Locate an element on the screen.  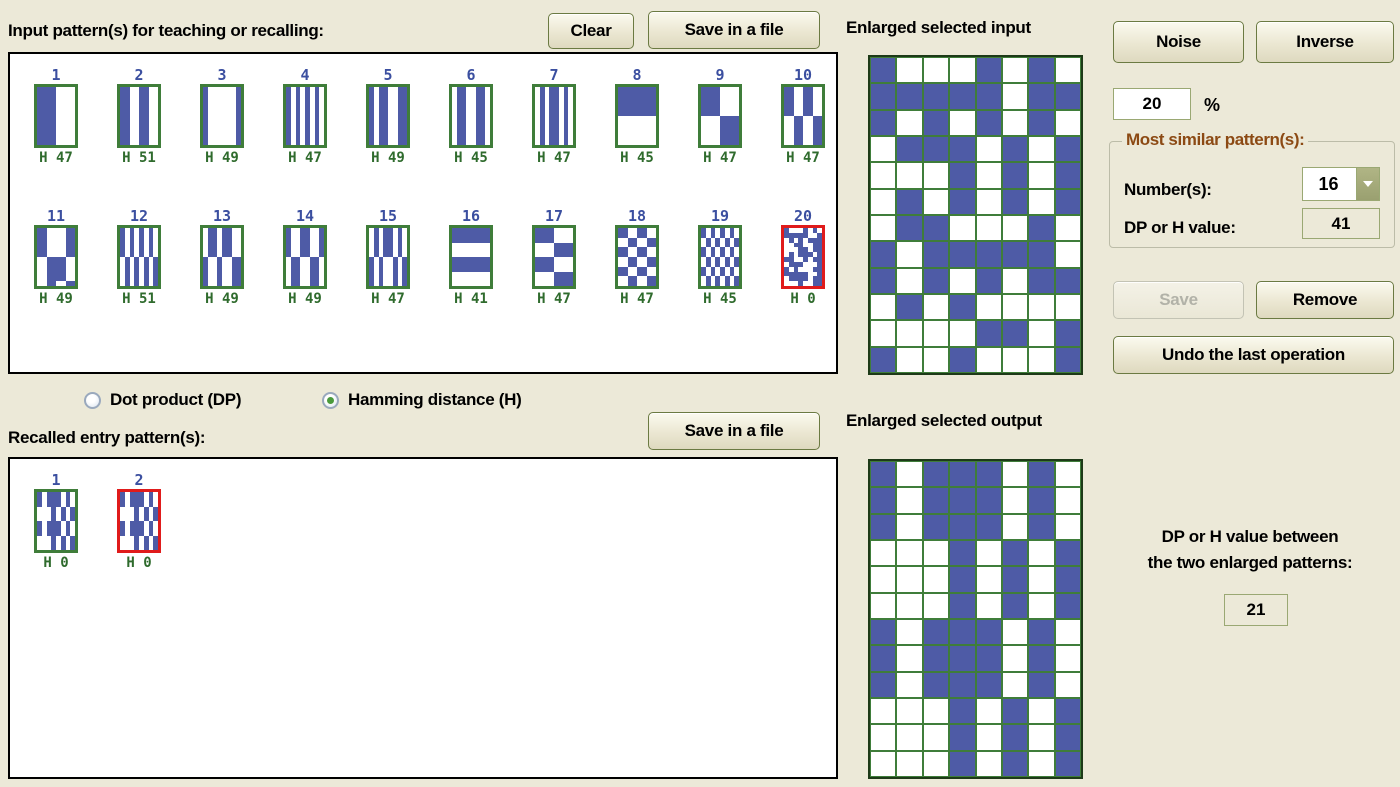
pattern-thumbnail: 11 H 49 is located at coordinates (56, 258).